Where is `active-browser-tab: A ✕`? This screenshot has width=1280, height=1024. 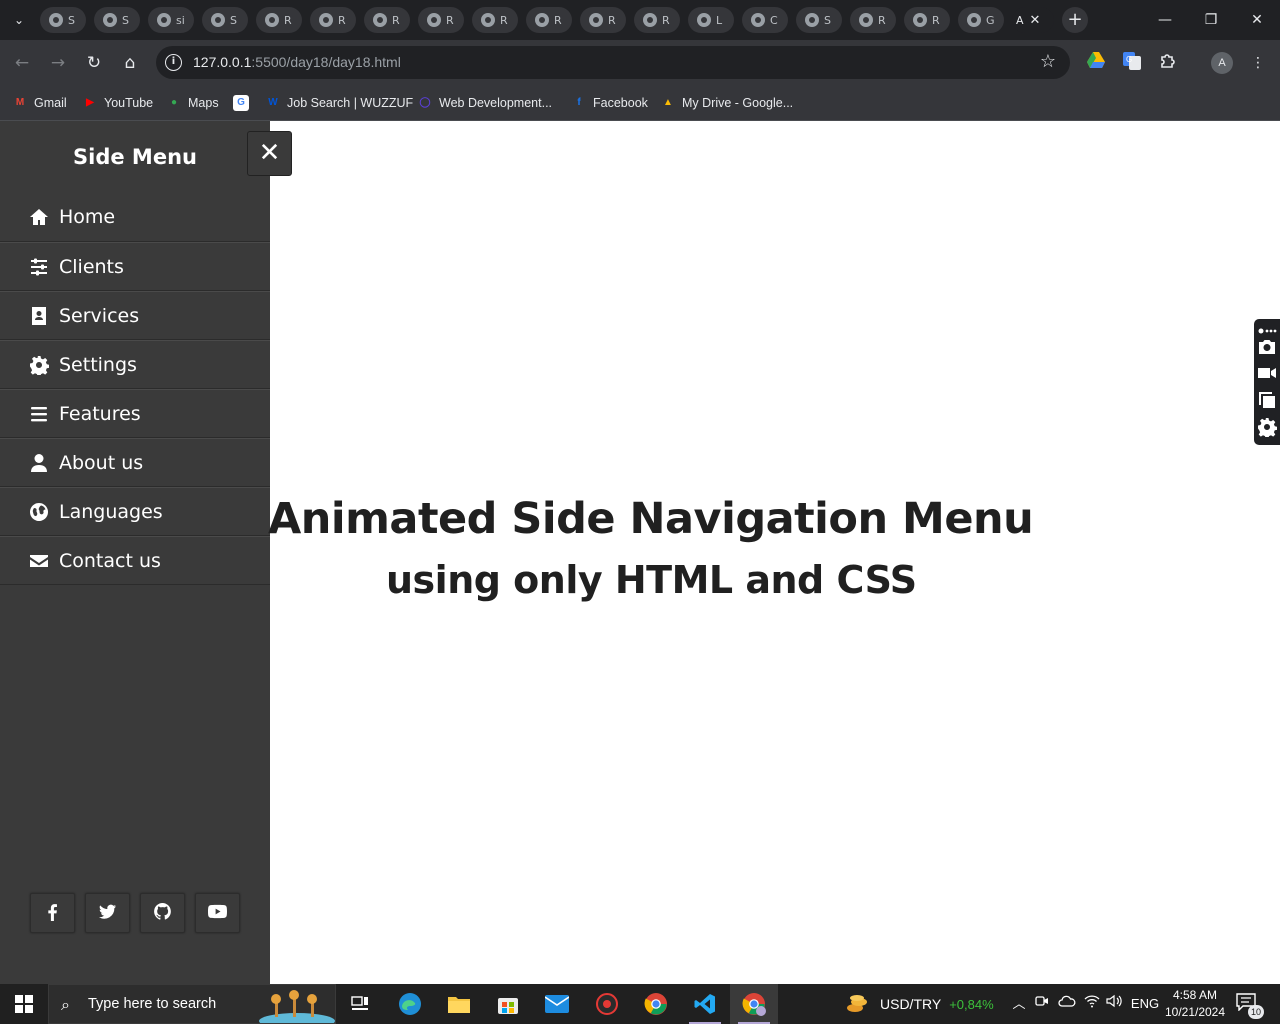 active-browser-tab: A ✕ is located at coordinates (1033, 20).